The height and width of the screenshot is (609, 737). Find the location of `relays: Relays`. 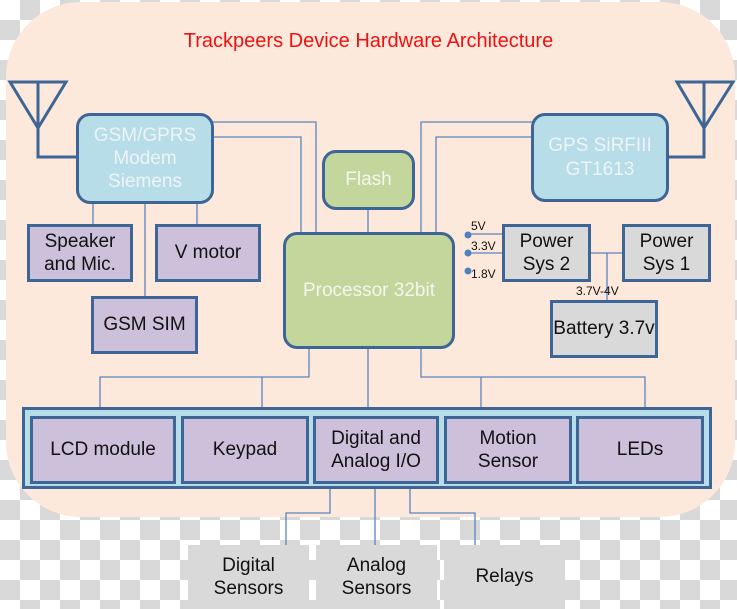

relays: Relays is located at coordinates (504, 577).